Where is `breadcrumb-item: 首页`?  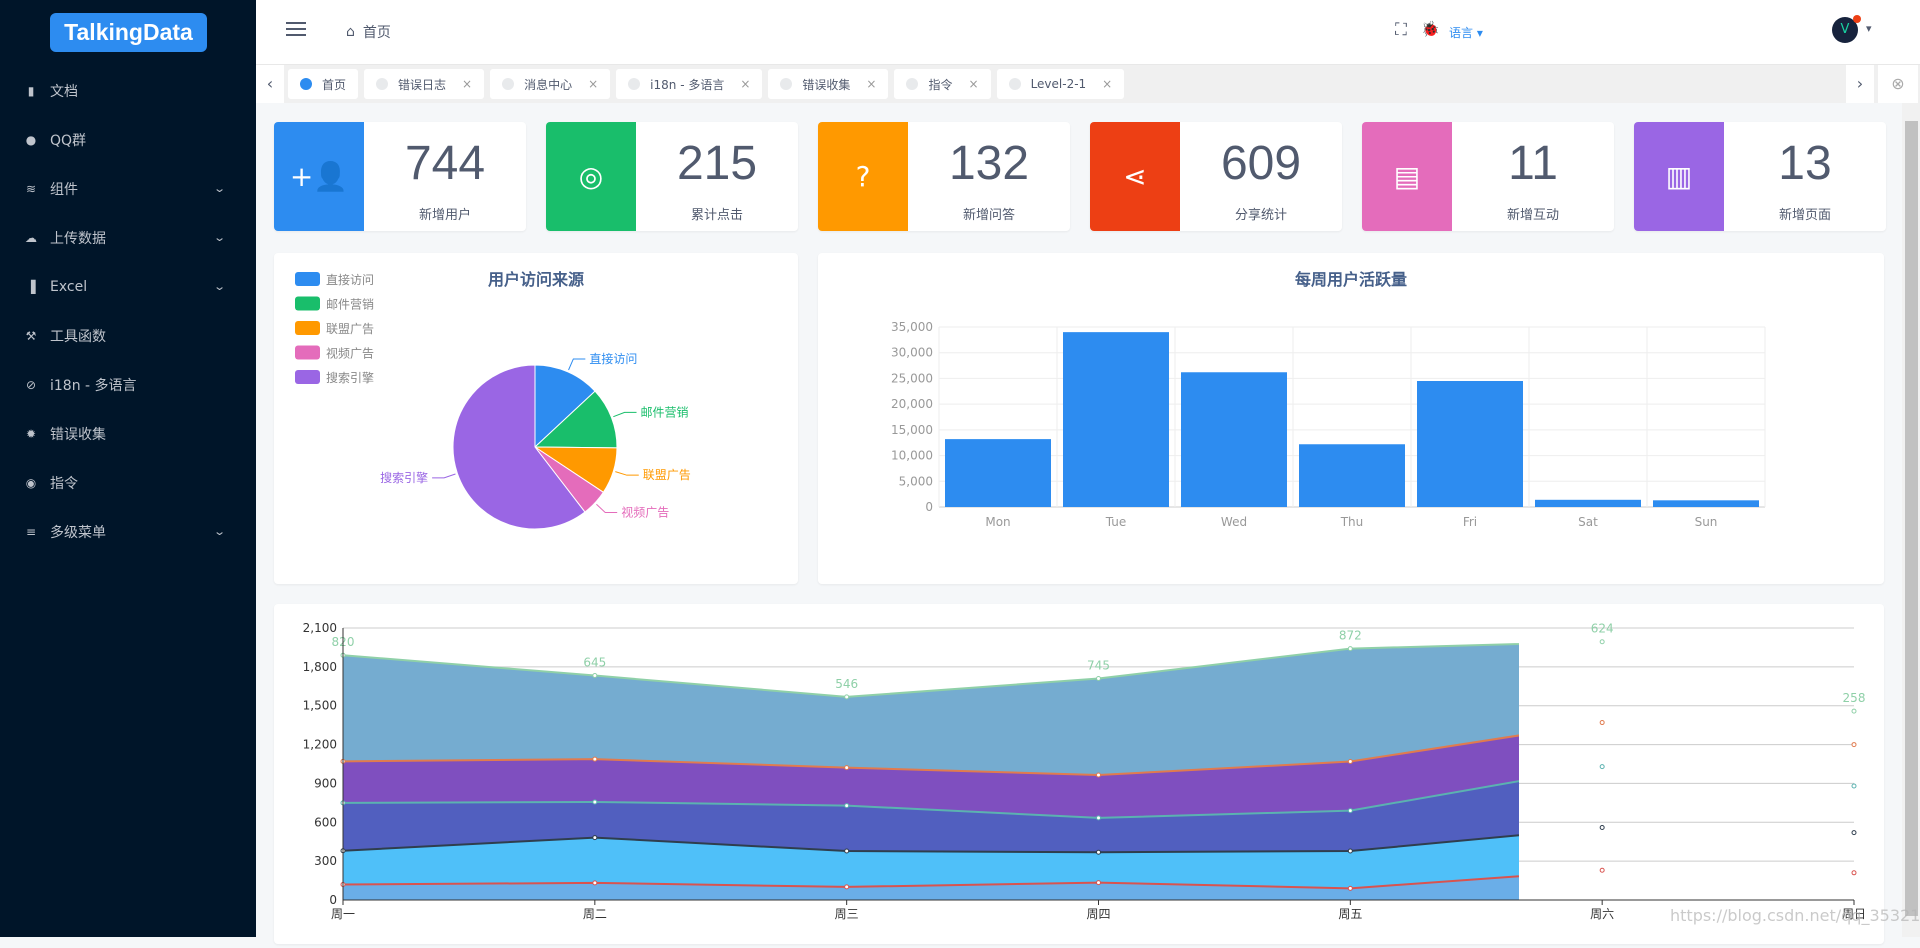 breadcrumb-item: 首页 is located at coordinates (377, 32).